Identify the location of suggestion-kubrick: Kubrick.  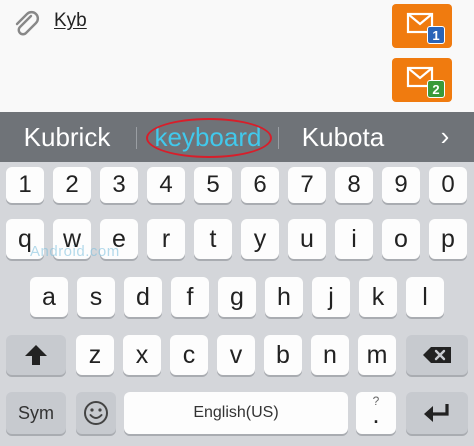
(67, 137).